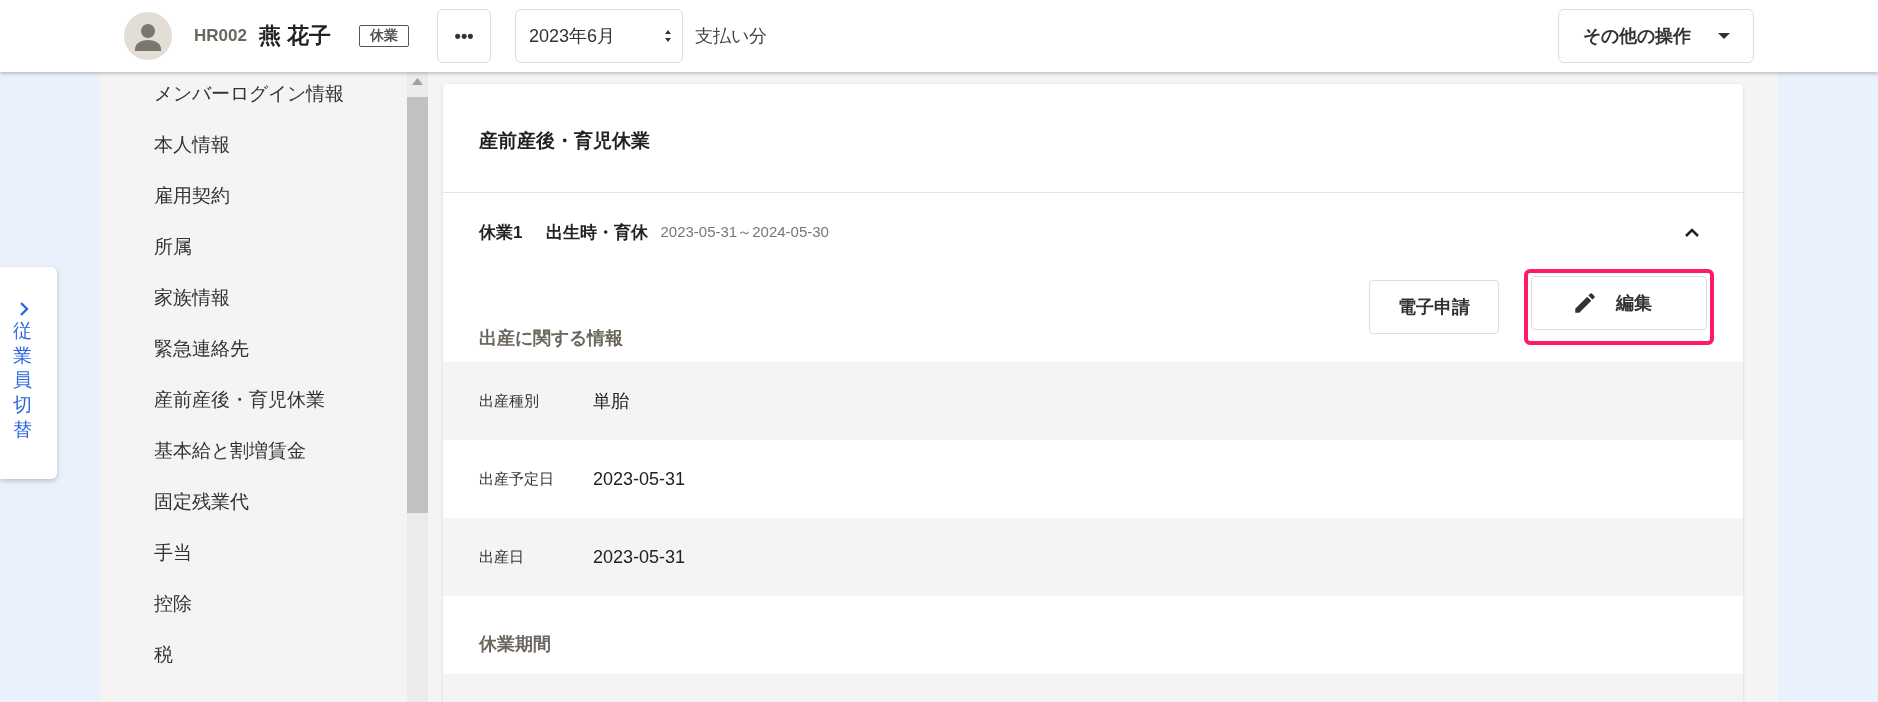  I want to click on caret-icon, so click(1724, 36).